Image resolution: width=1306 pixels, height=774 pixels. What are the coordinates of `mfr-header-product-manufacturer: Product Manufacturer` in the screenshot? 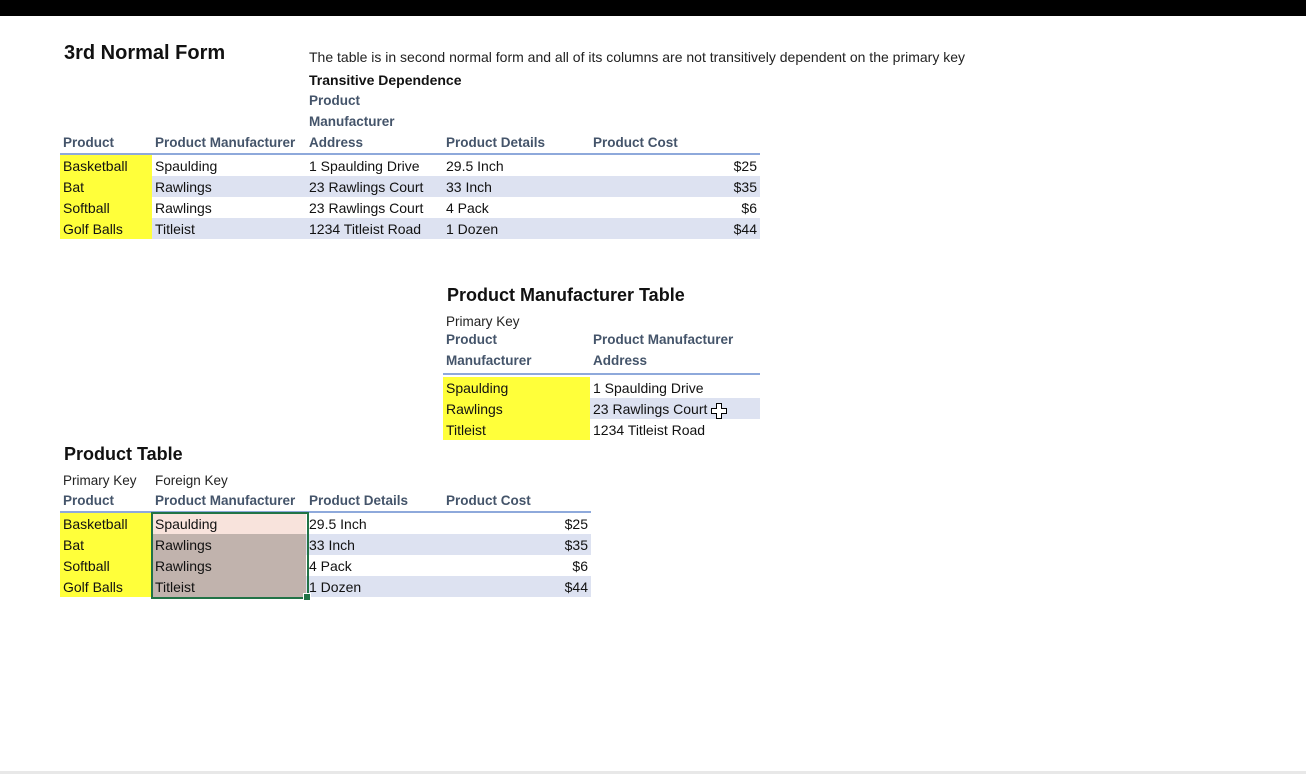 It's located at (663, 339).